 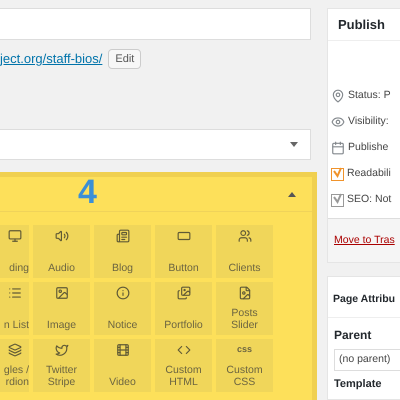 I want to click on pin-icon, so click(x=338, y=95).